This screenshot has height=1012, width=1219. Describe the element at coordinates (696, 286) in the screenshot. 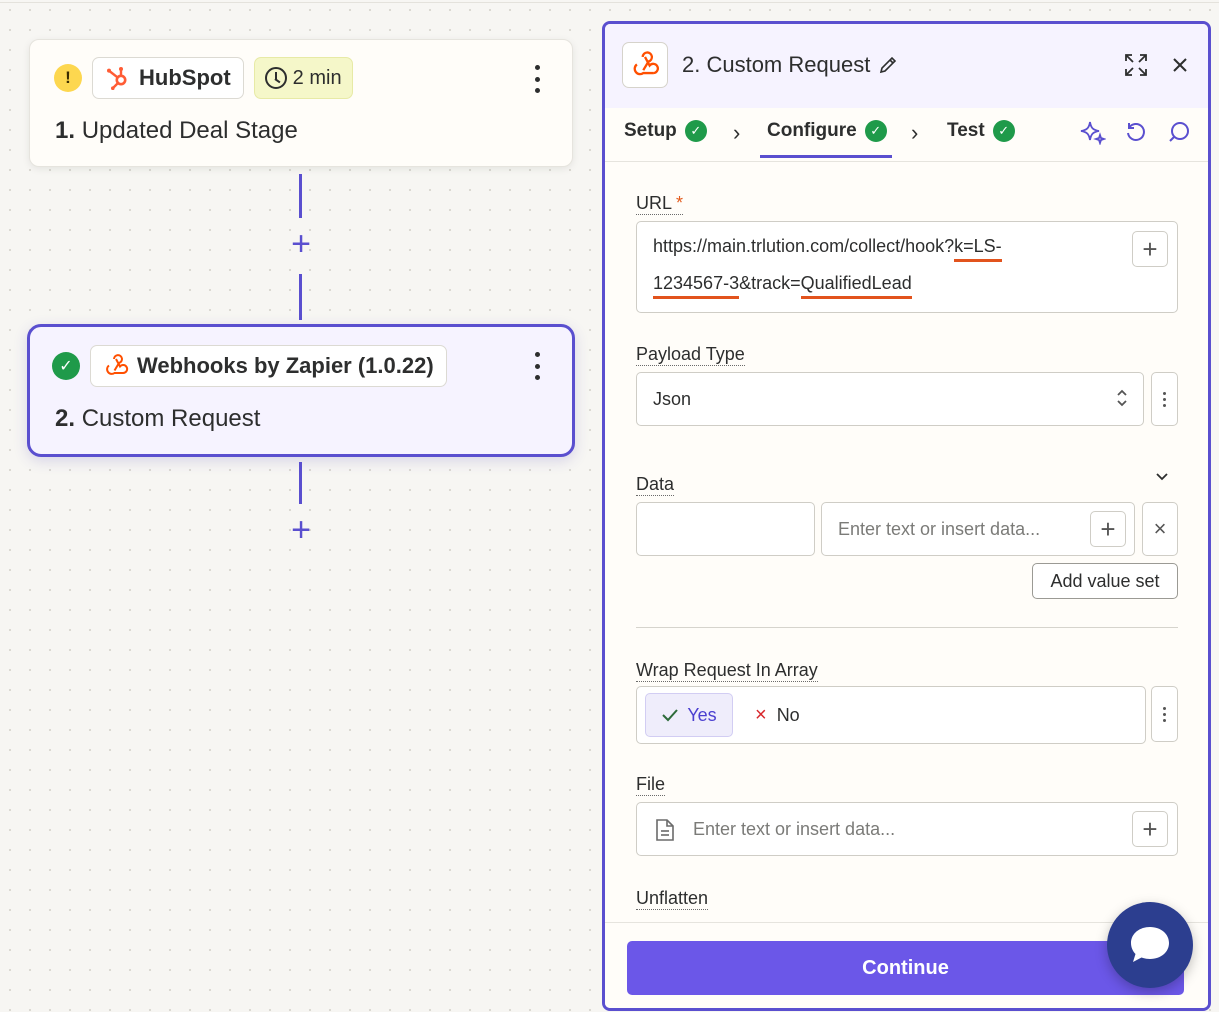

I see `url-mapped-field: 1234567-3` at that location.